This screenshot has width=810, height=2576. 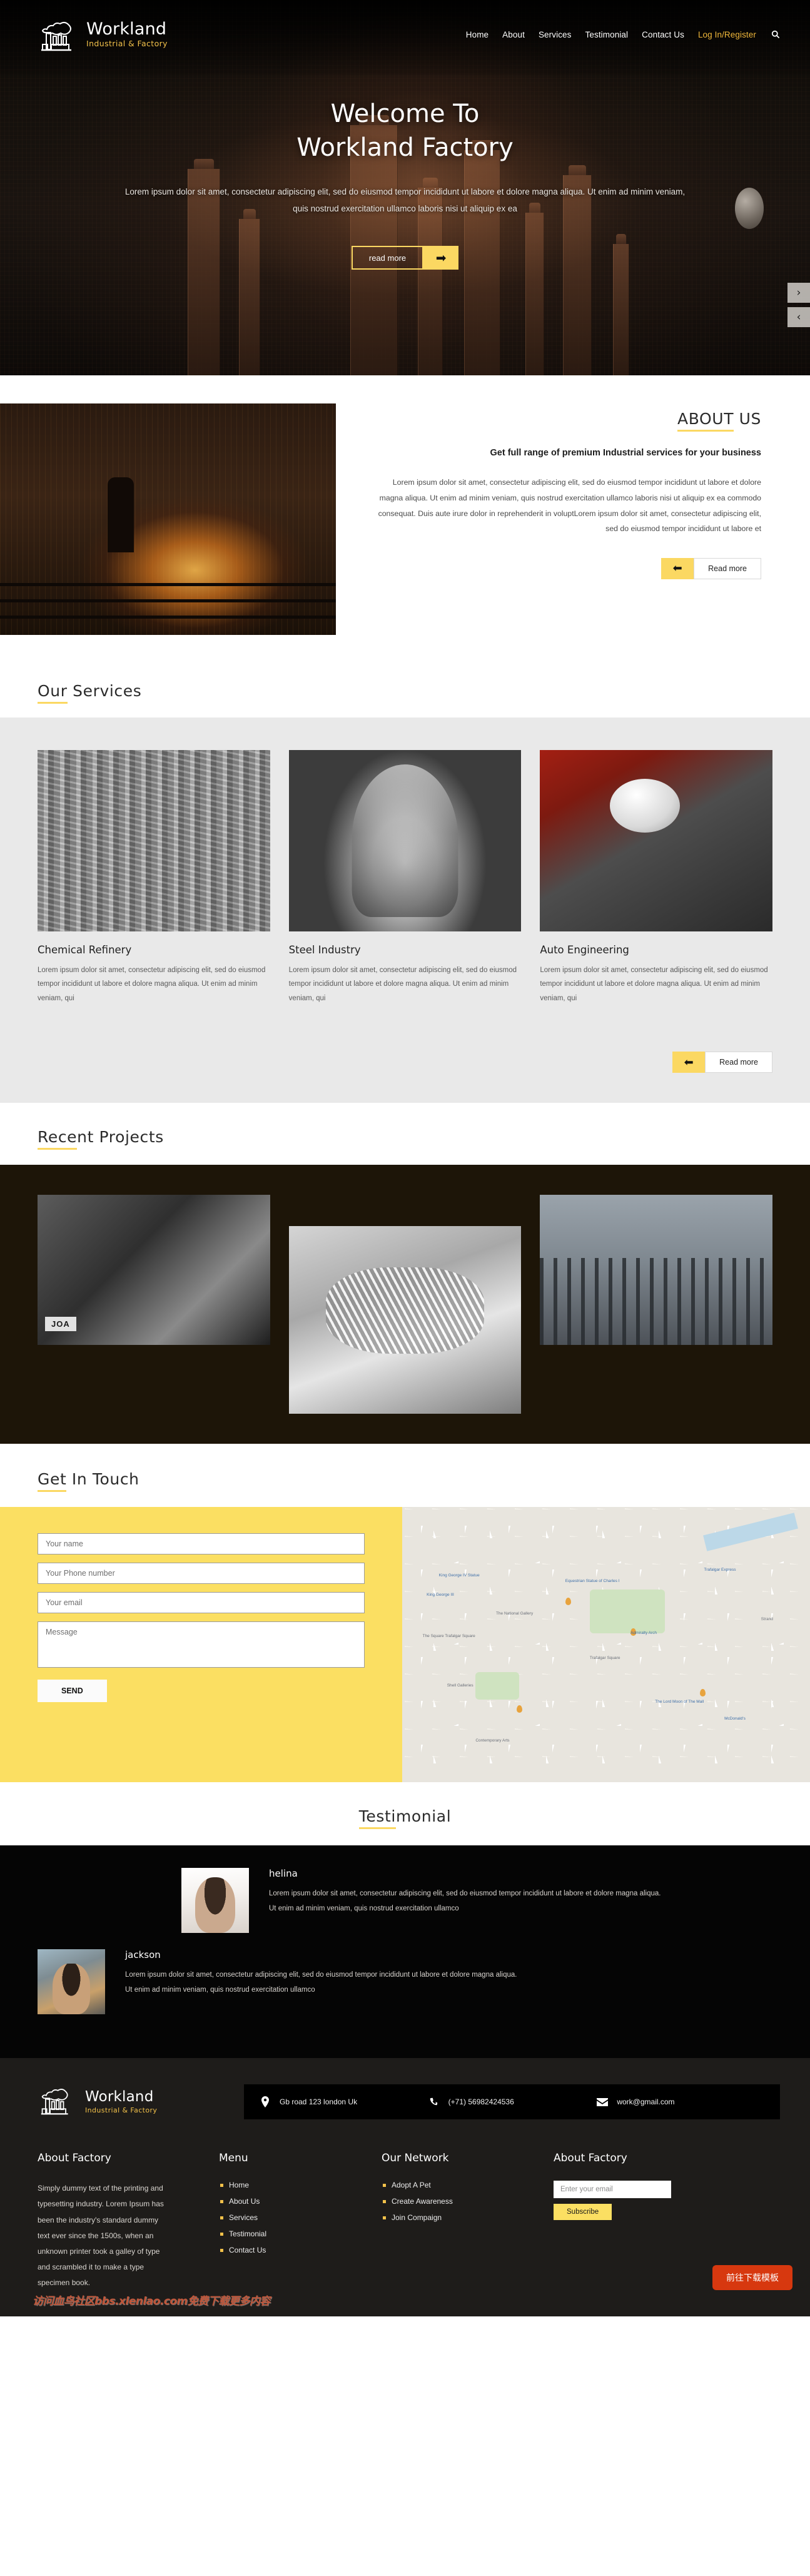 What do you see at coordinates (492, 1740) in the screenshot?
I see `map-label: Contemporary Arts` at bounding box center [492, 1740].